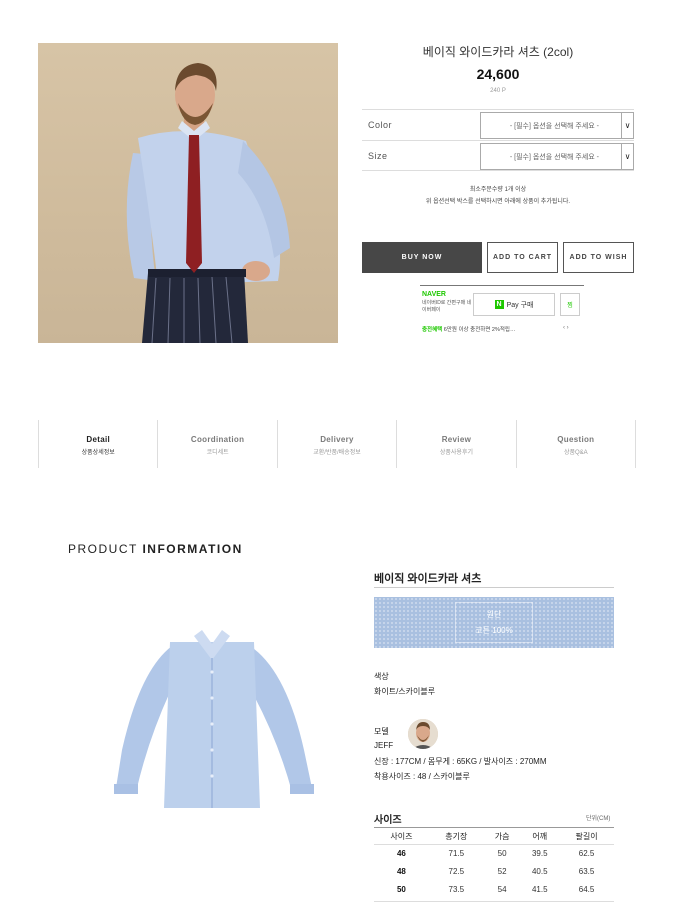  Describe the element at coordinates (498, 91) in the screenshot. I see `product-points: 240 P` at that location.